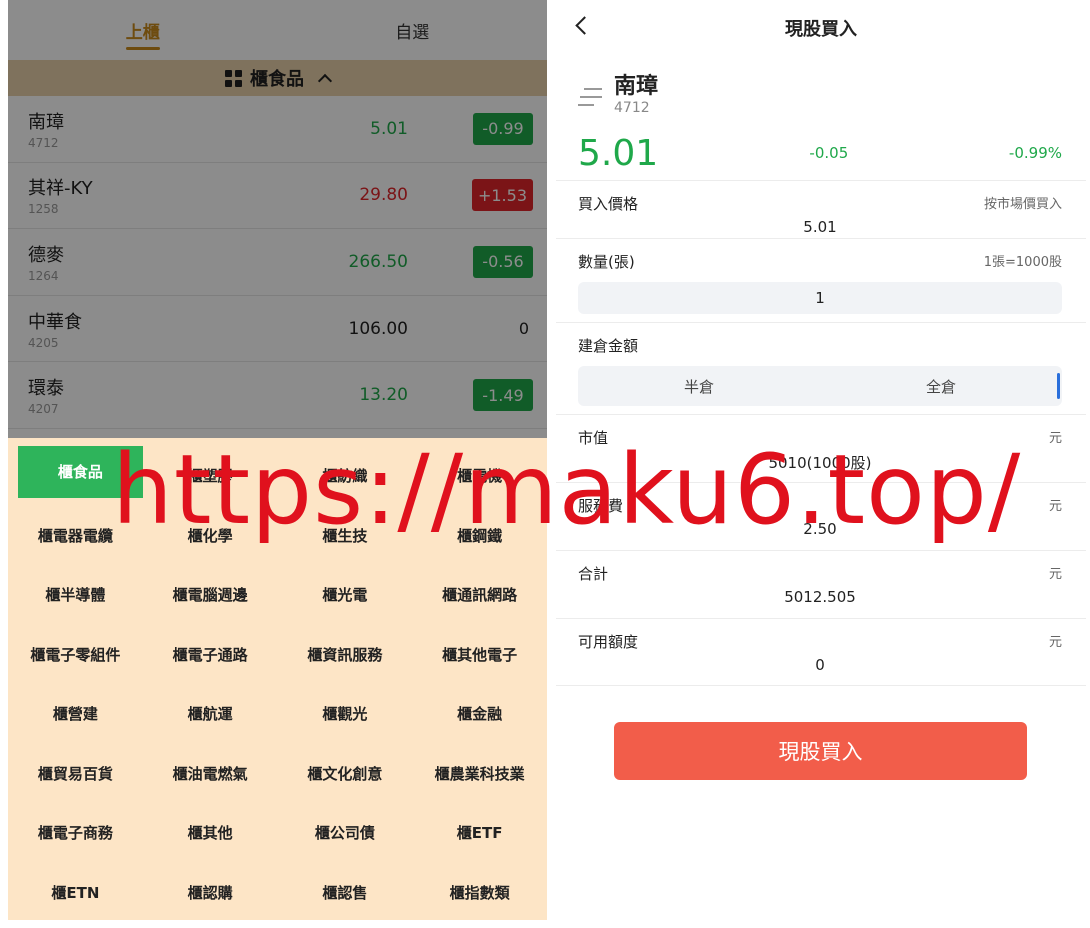  Describe the element at coordinates (277, 196) in the screenshot. I see `stock-row: 其祥-KY 1258 29.80 +1.53` at that location.